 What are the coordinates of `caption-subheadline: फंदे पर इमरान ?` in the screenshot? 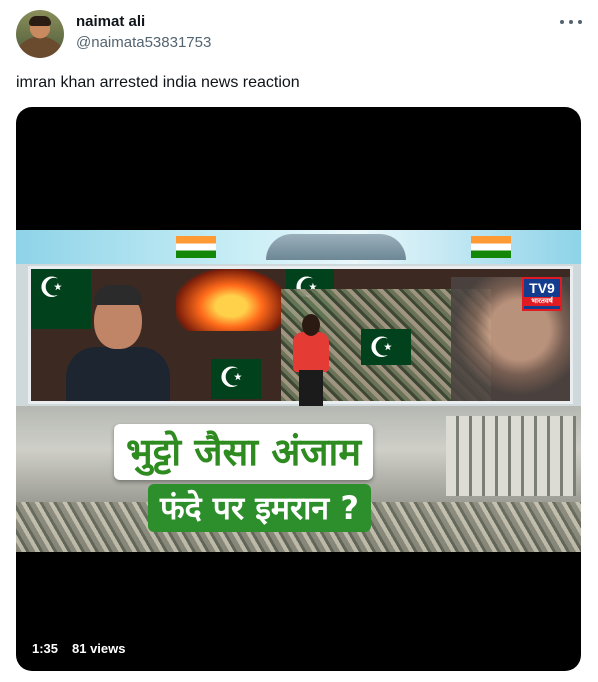 It's located at (259, 508).